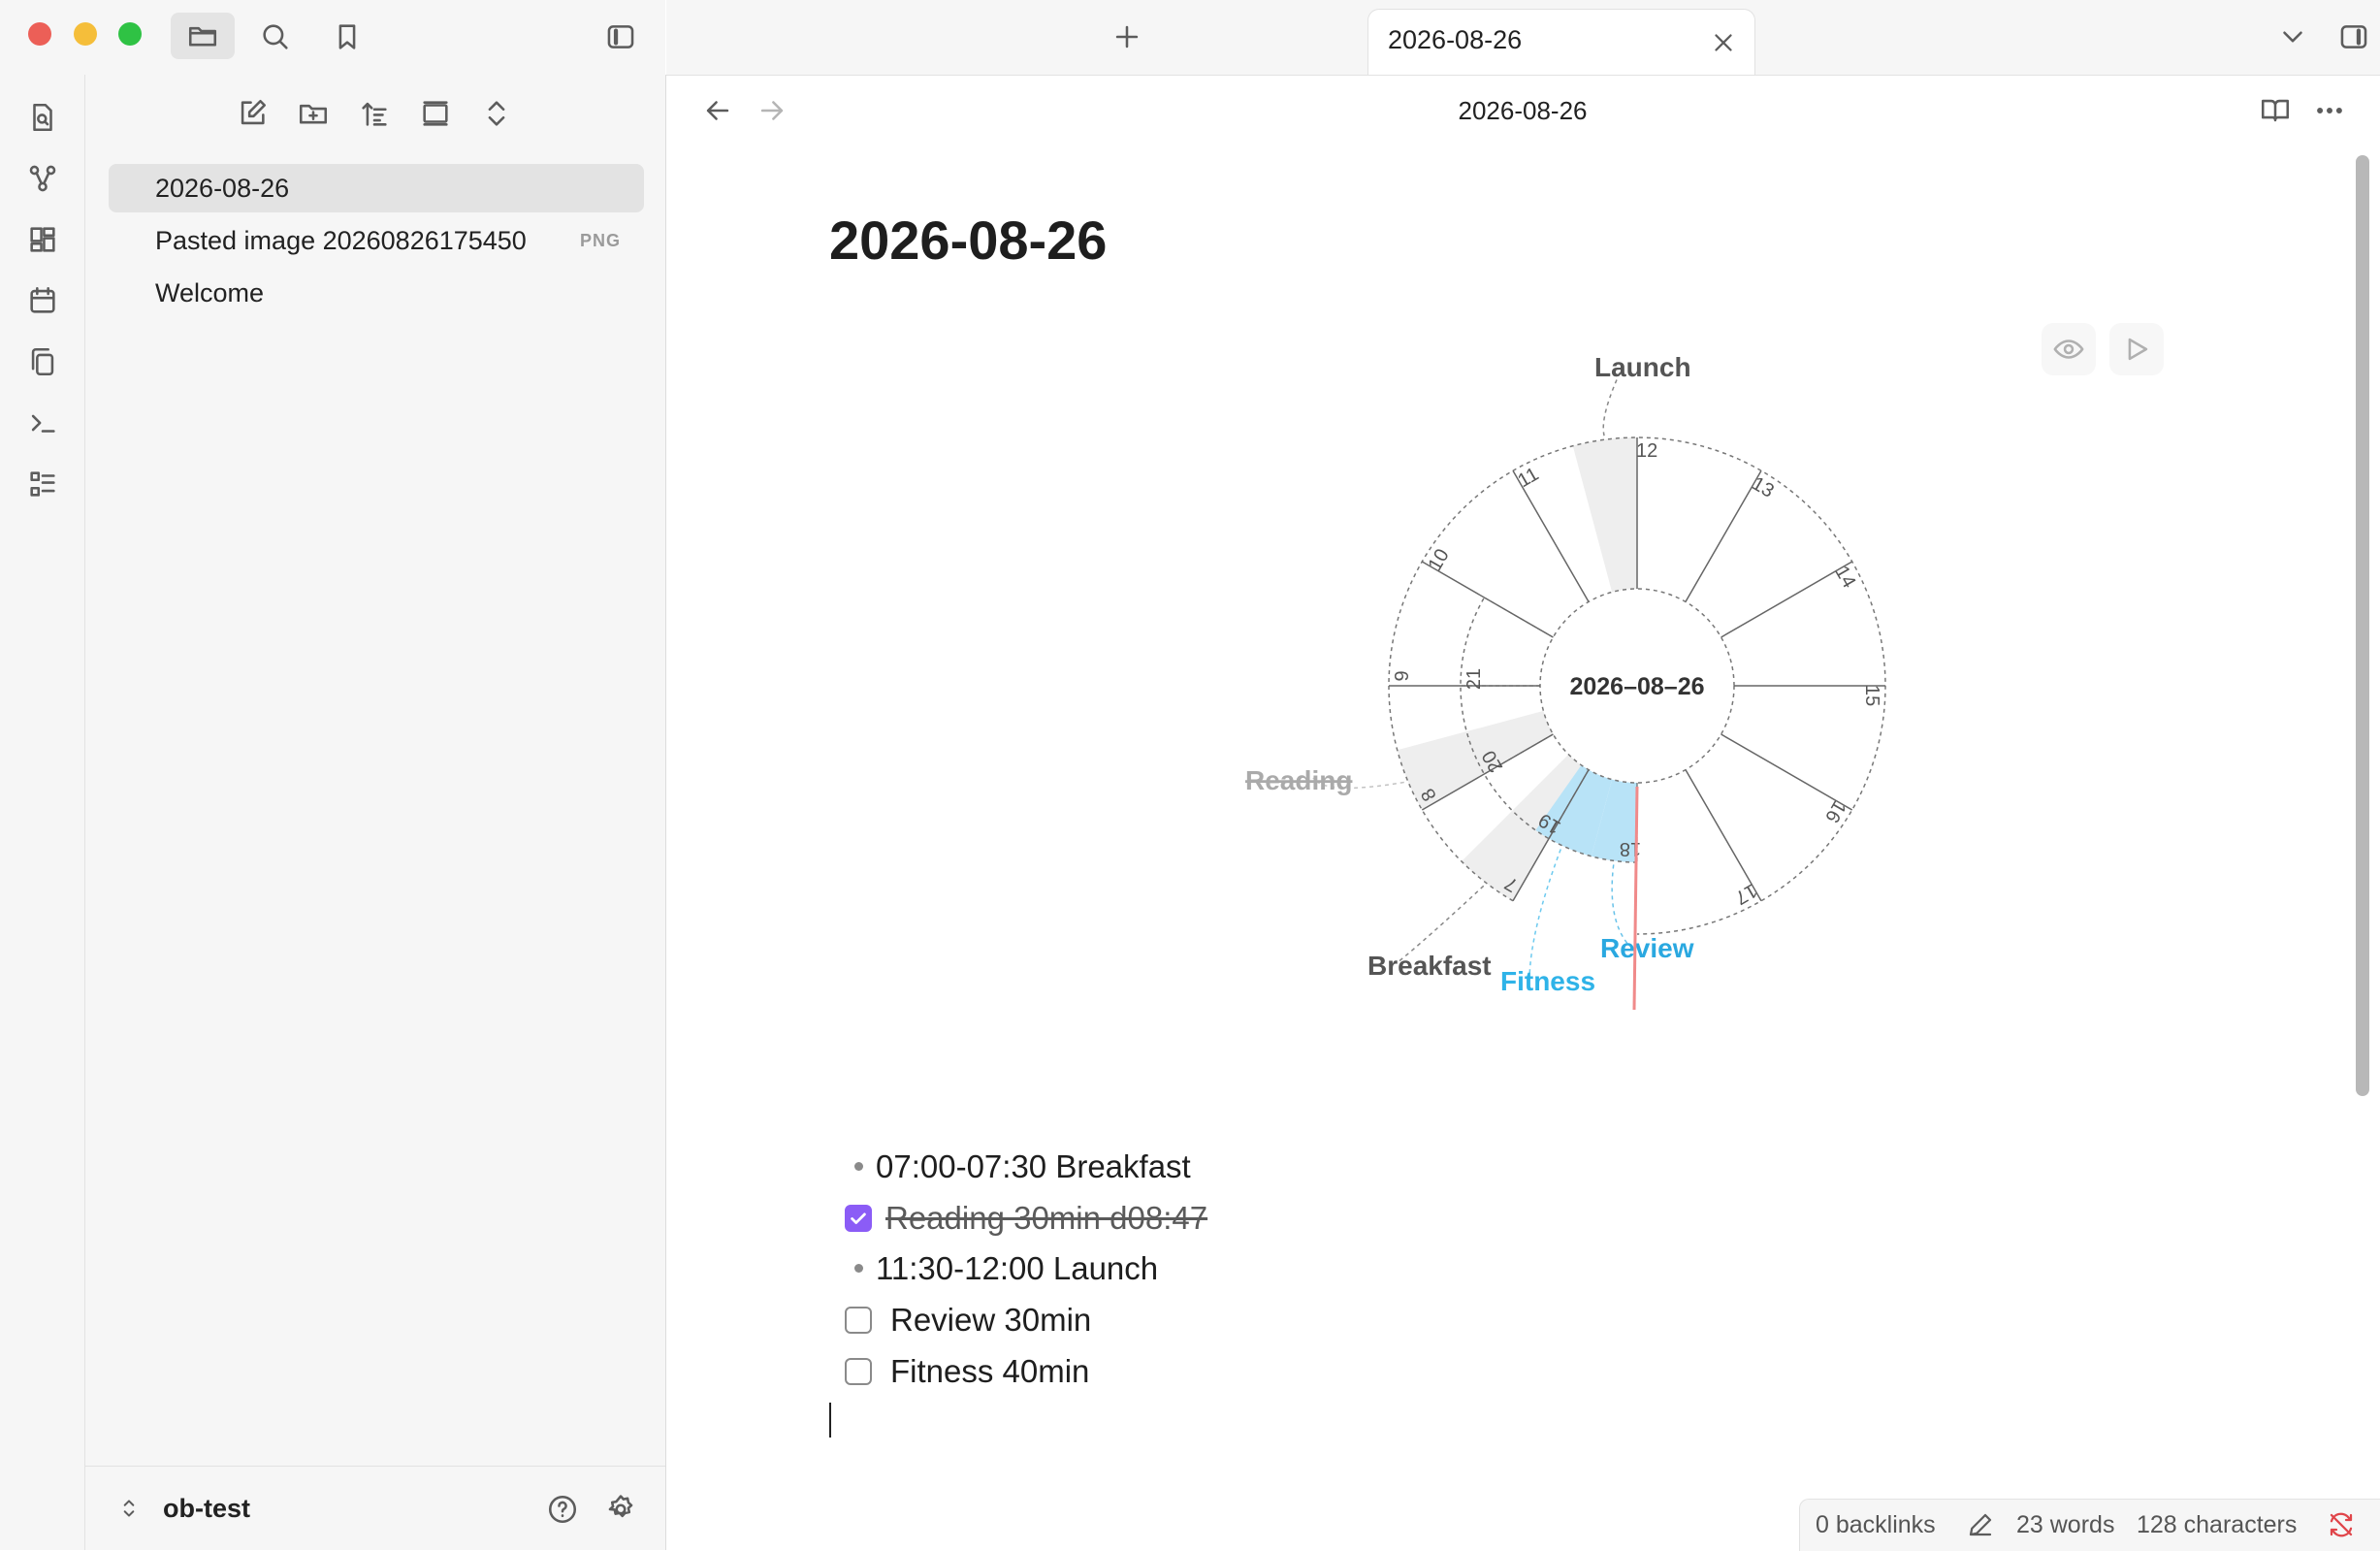 The height and width of the screenshot is (1551, 2380). What do you see at coordinates (2329, 111) in the screenshot?
I see `more-options-icon` at bounding box center [2329, 111].